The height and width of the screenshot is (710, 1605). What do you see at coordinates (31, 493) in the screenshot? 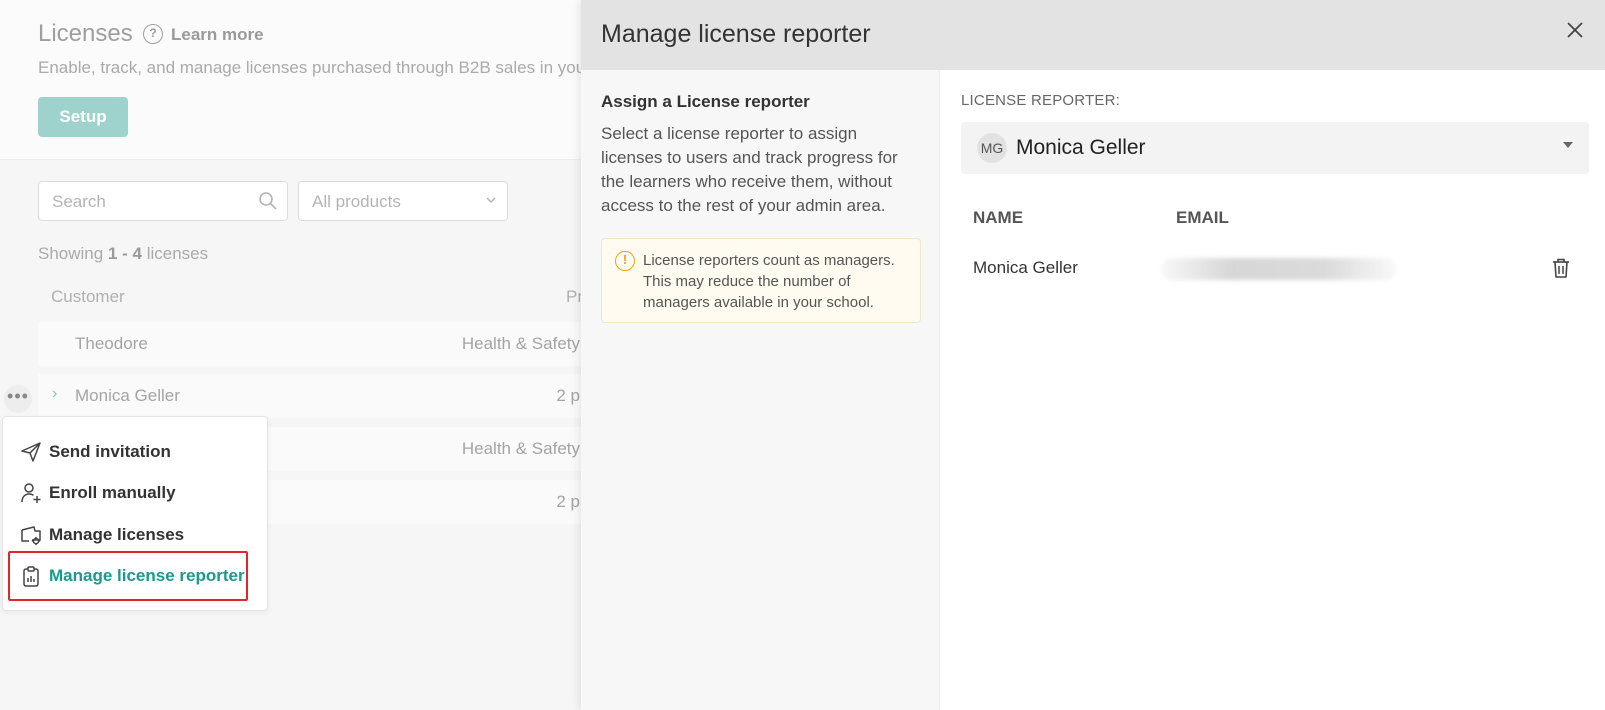
I see `user-plus-icon` at bounding box center [31, 493].